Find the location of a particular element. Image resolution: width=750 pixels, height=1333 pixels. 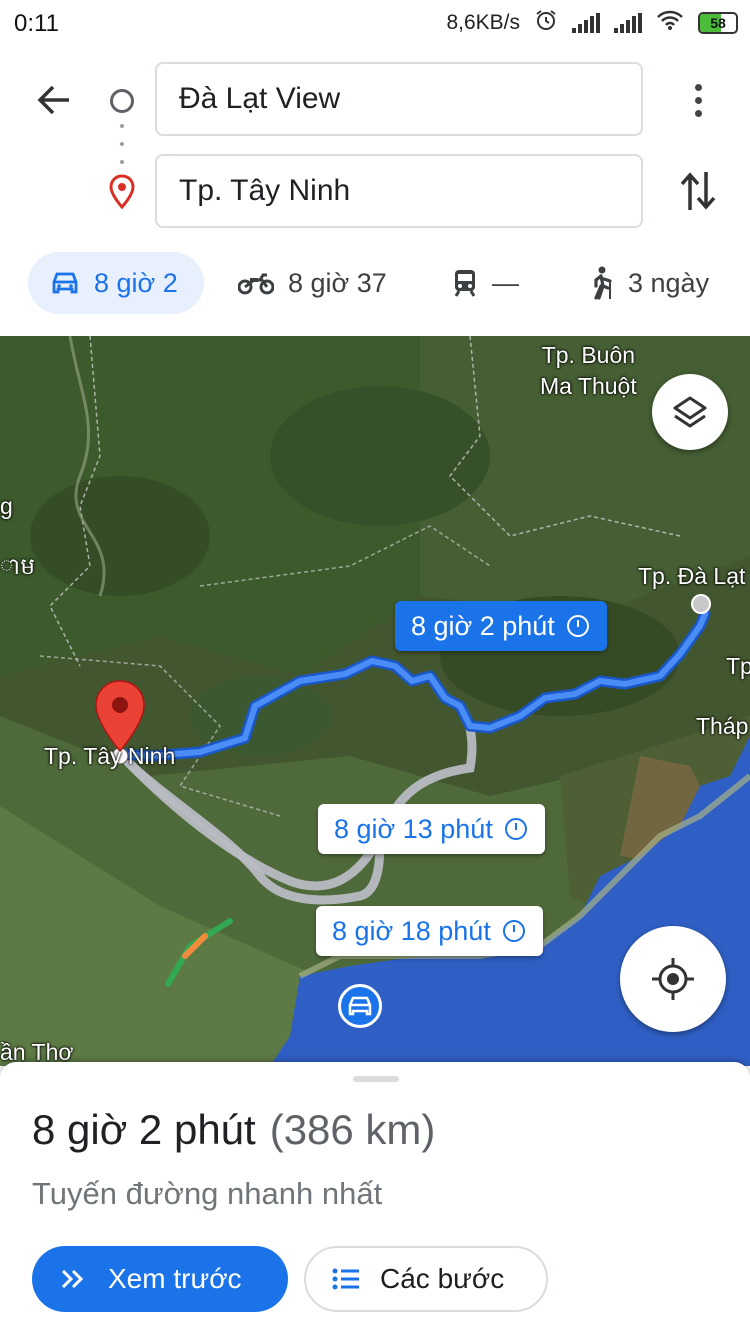

layers-button is located at coordinates (690, 412).